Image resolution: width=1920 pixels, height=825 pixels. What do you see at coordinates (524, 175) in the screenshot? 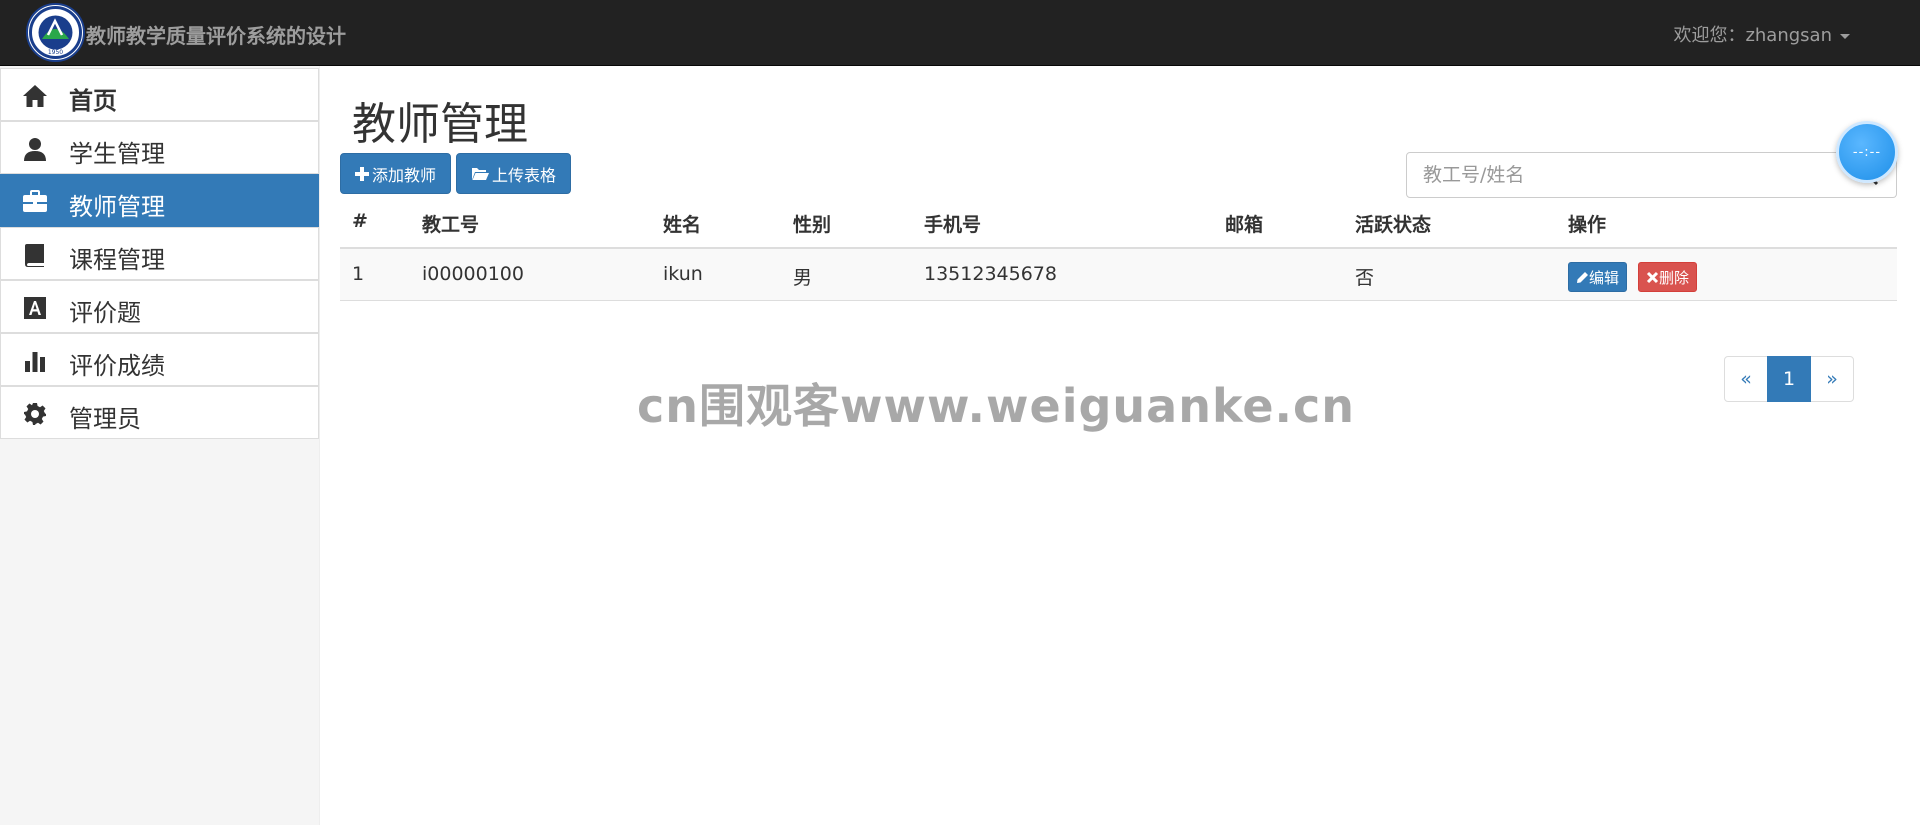
I see `upload-sheet-label: 上传表格` at bounding box center [524, 175].